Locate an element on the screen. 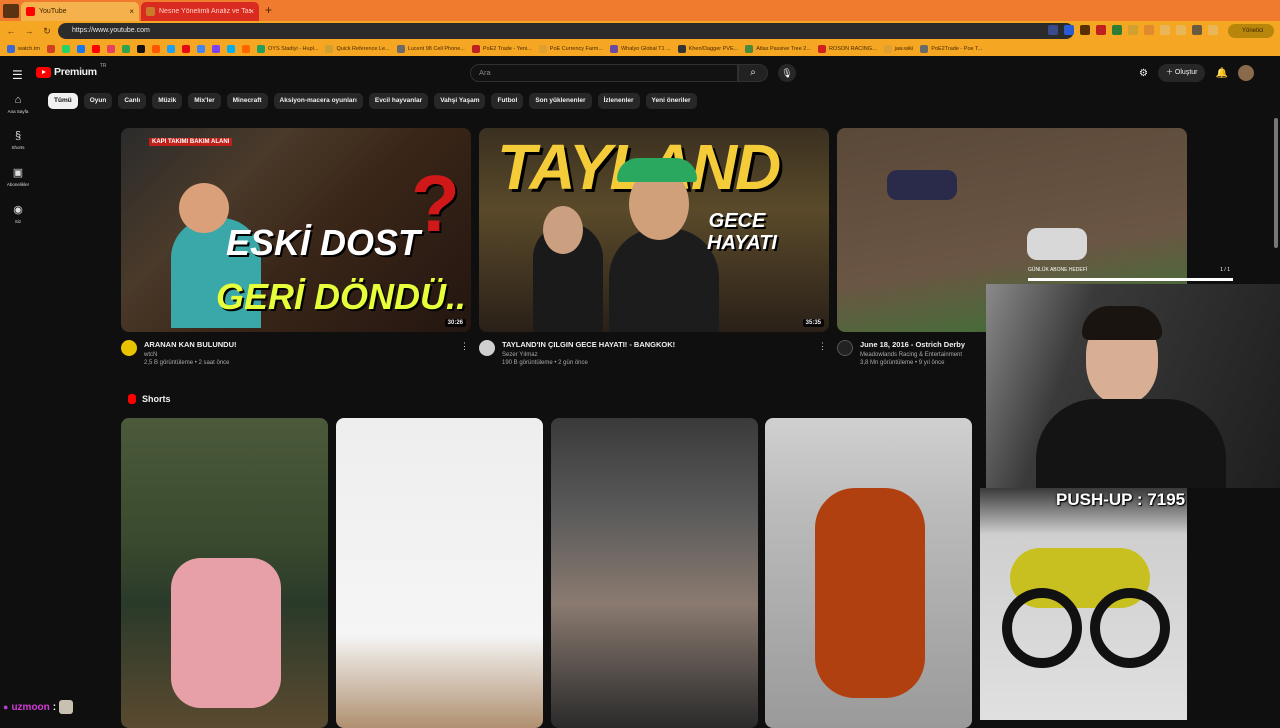 This screenshot has height=728, width=1280. notifications-bell-icon: 🔔 is located at coordinates (1221, 73).